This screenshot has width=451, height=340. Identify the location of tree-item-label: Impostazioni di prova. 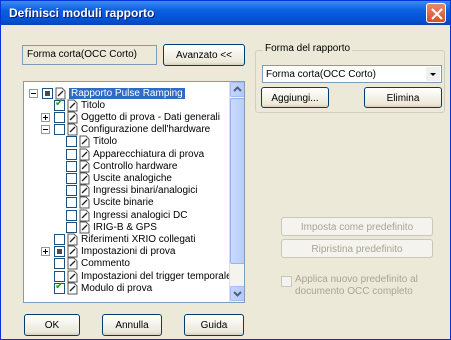
(128, 252).